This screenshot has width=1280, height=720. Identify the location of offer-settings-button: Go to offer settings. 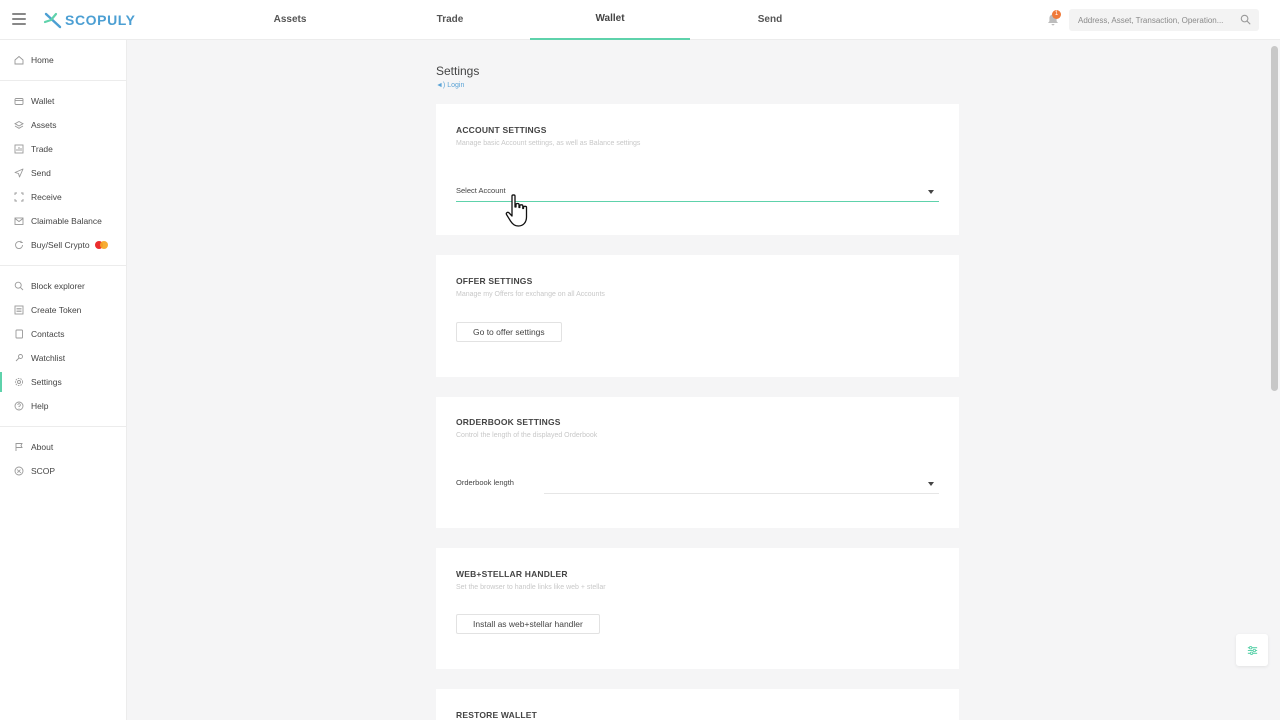
(509, 332).